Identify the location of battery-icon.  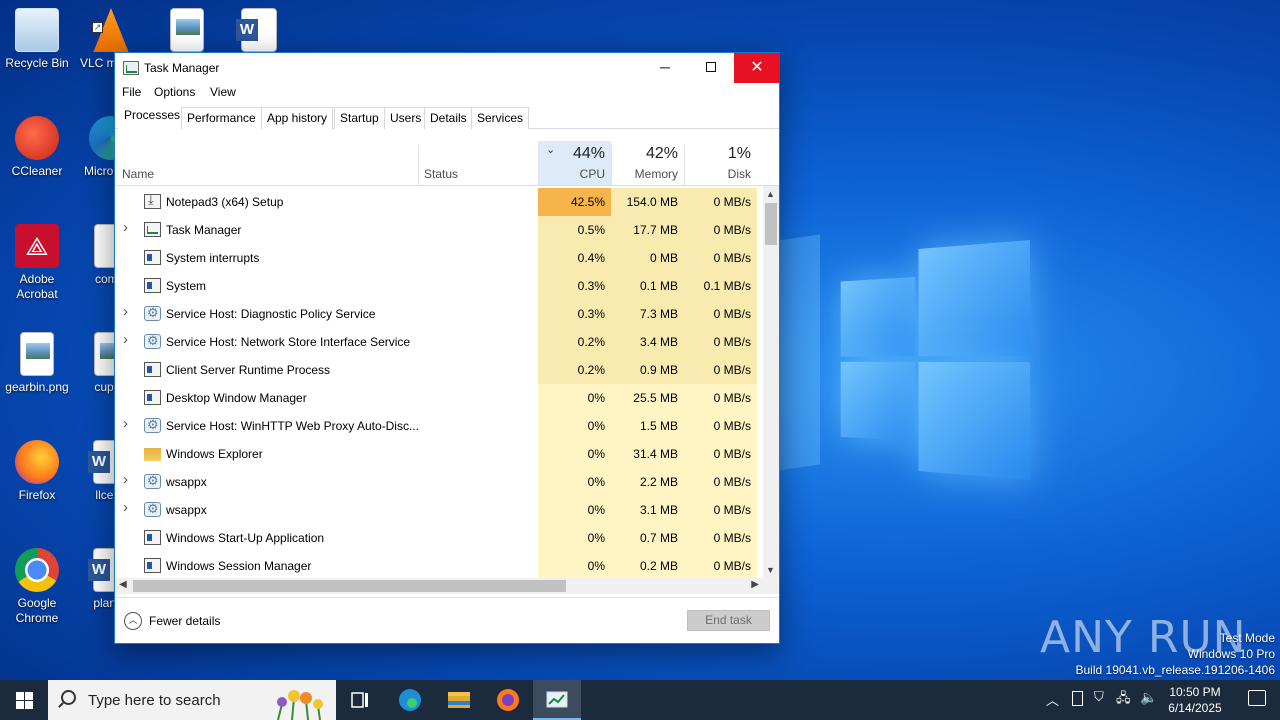
(1077, 698).